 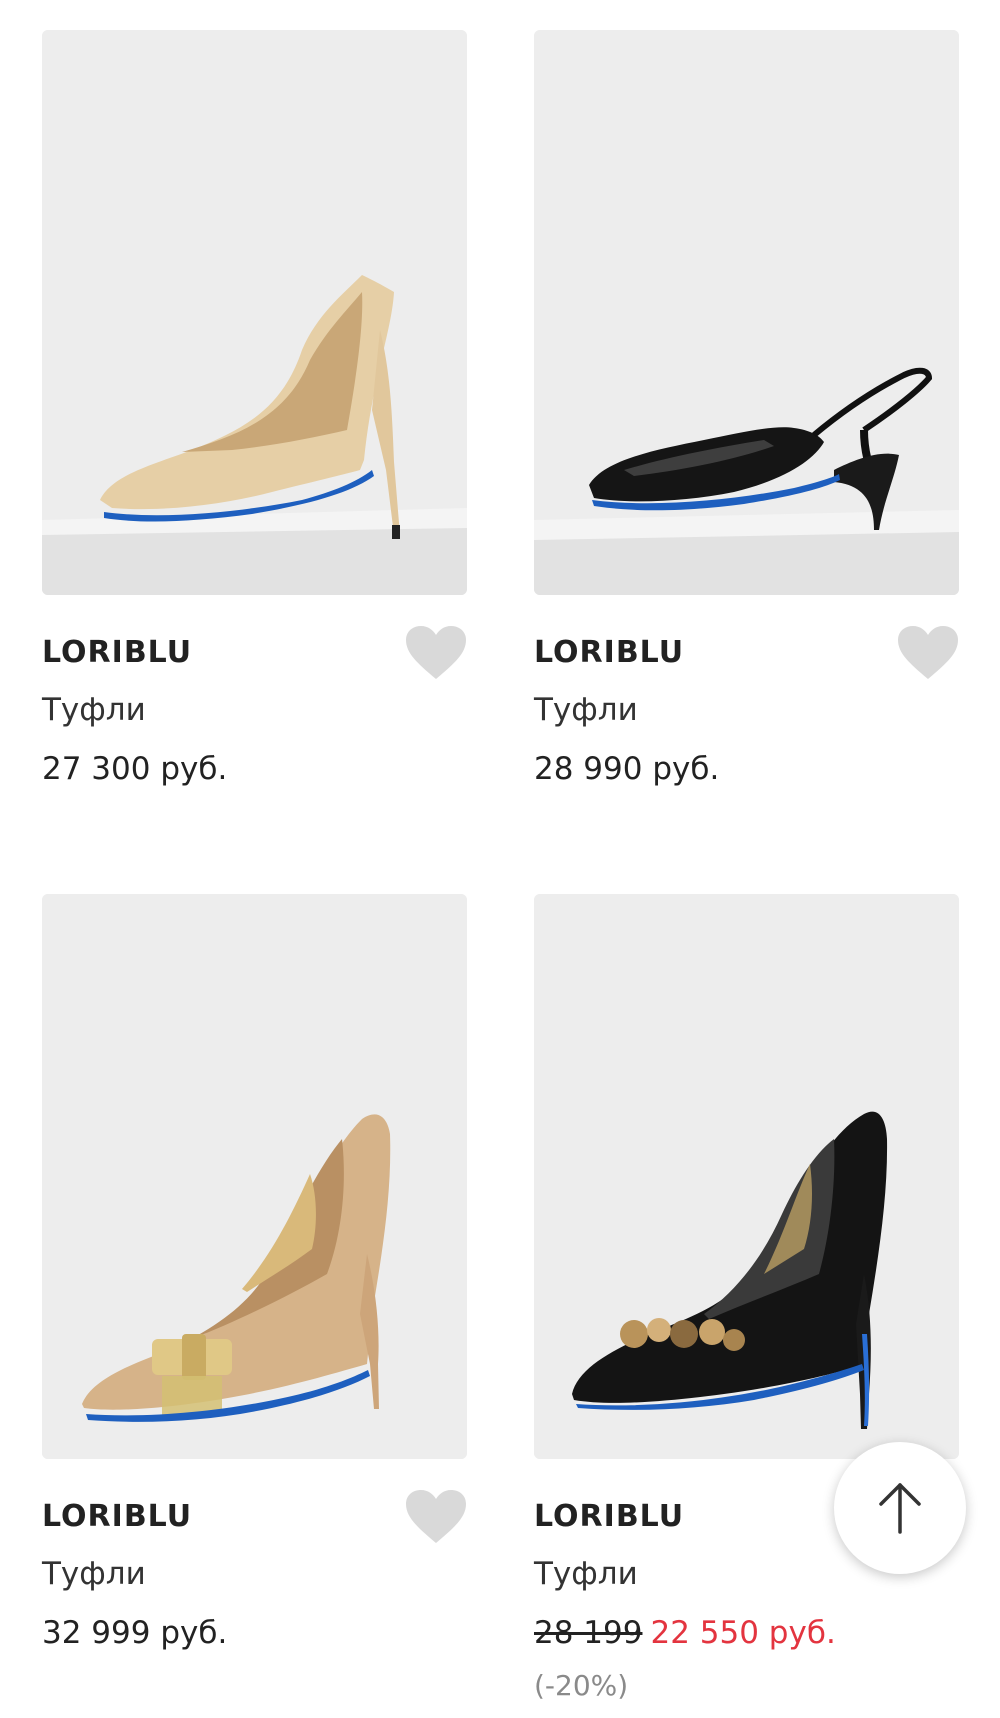 I want to click on product-price: 32 999 руб., so click(x=135, y=1633).